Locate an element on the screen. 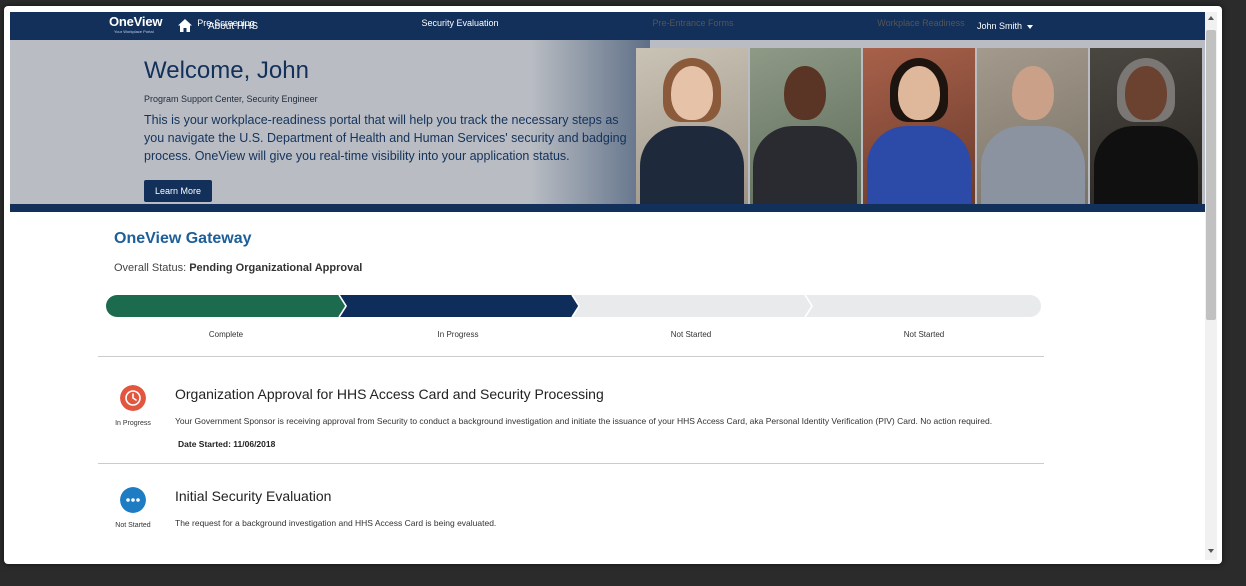 Image resolution: width=1246 pixels, height=586 pixels. step-pre-screening is located at coordinates (226, 306).